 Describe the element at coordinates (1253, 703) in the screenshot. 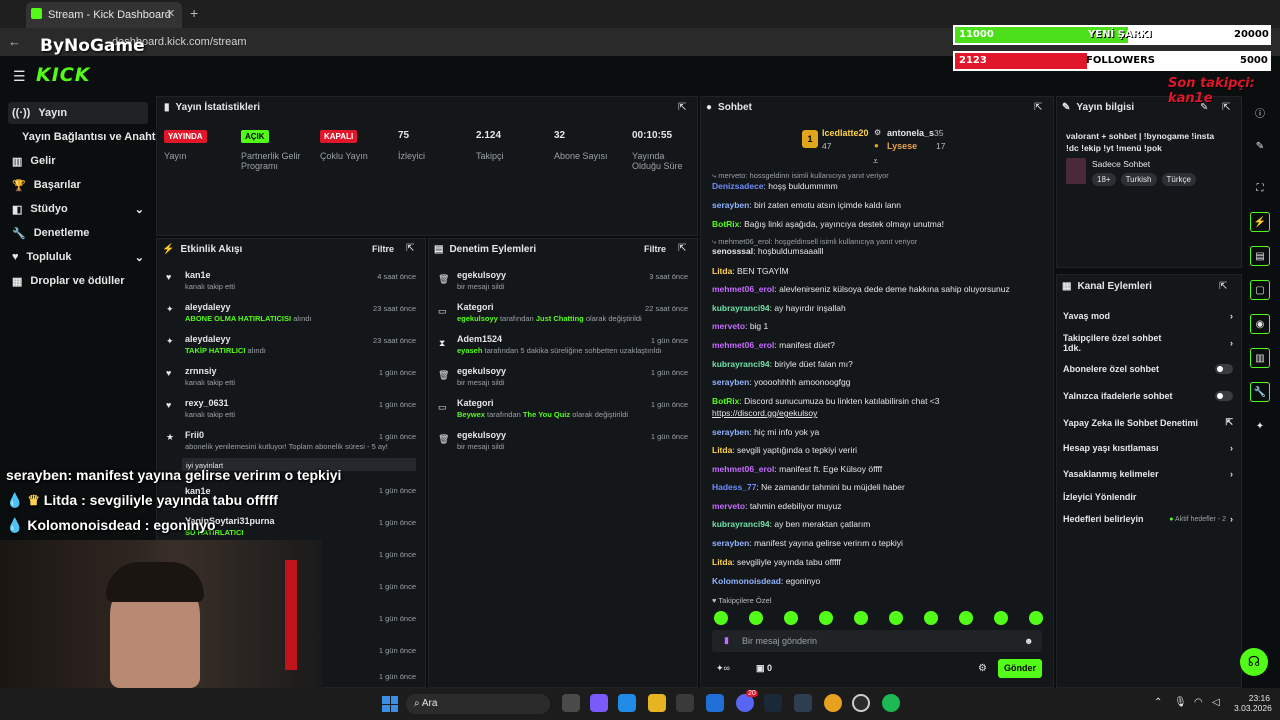

I see `clock: 23:16 3.03.2026` at that location.